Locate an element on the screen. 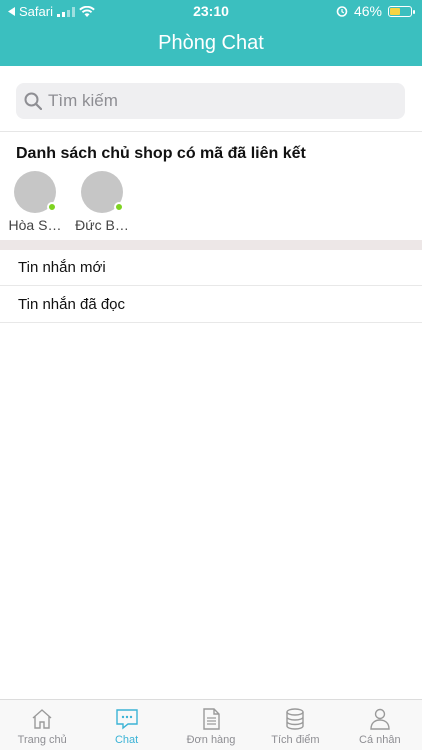  app-header: Safari 23:10 46% Phòng Chat is located at coordinates (211, 33).